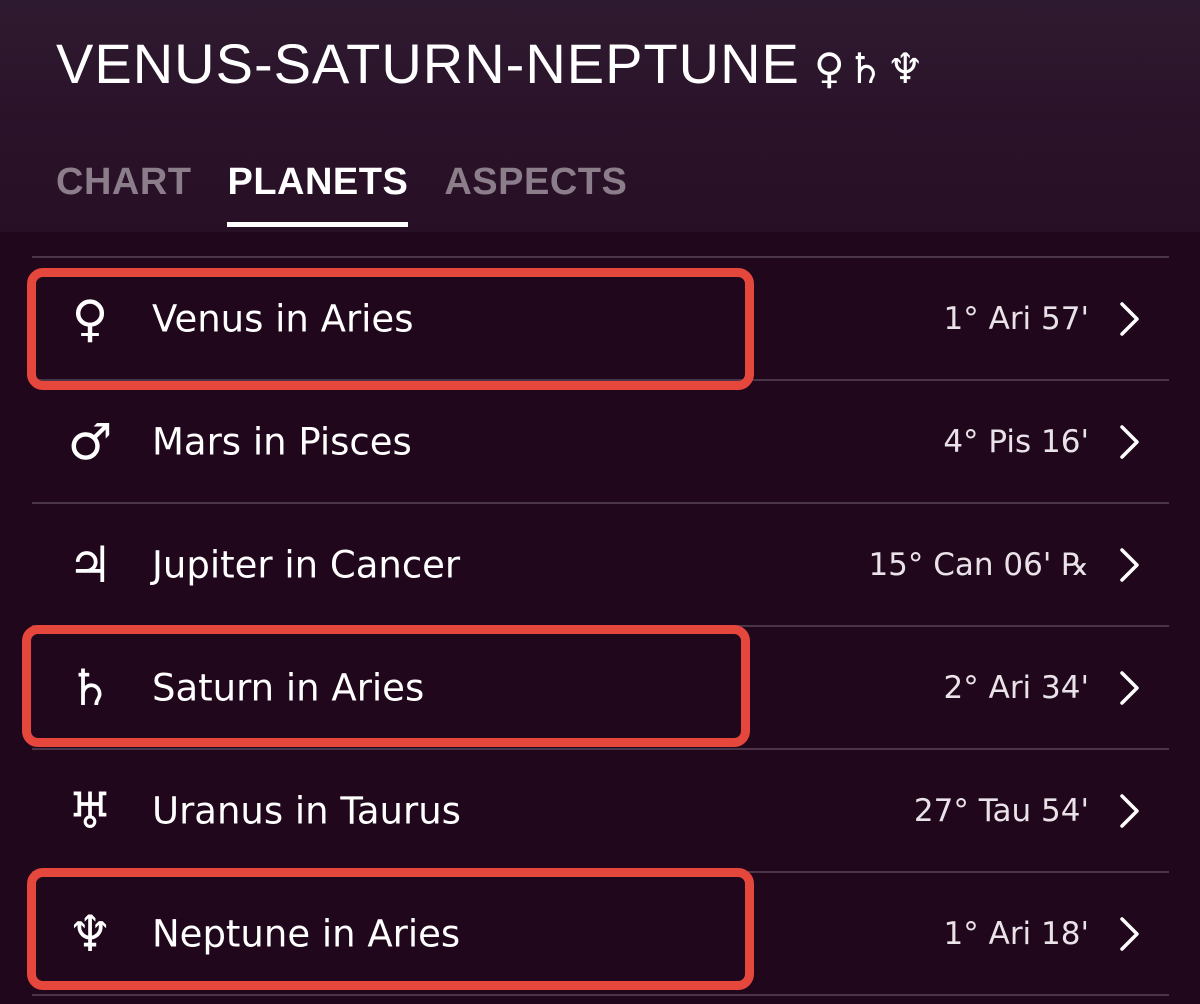 Image resolution: width=1200 pixels, height=1004 pixels. Describe the element at coordinates (90, 810) in the screenshot. I see `uranus-icon: ♅` at that location.